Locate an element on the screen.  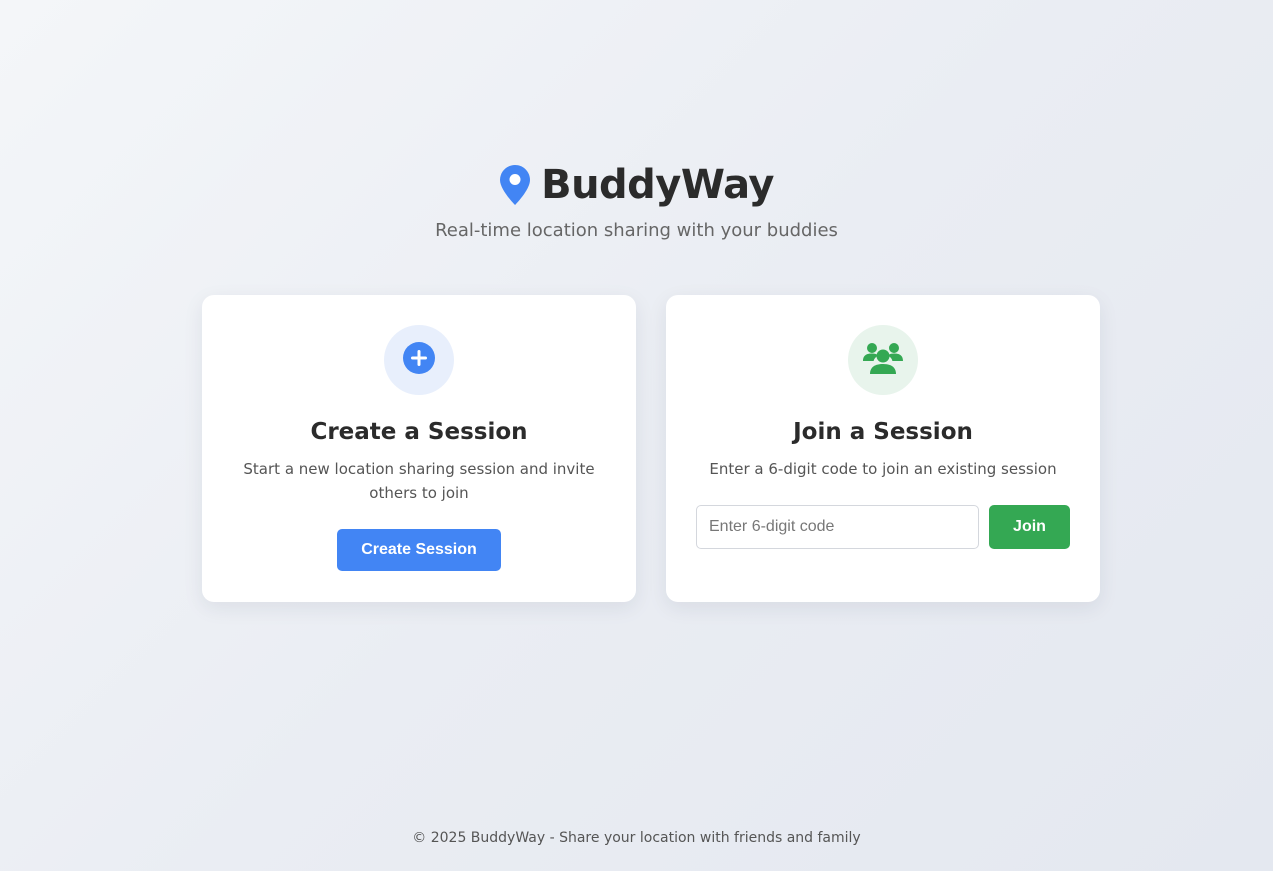
join-form: Join is located at coordinates (883, 527).